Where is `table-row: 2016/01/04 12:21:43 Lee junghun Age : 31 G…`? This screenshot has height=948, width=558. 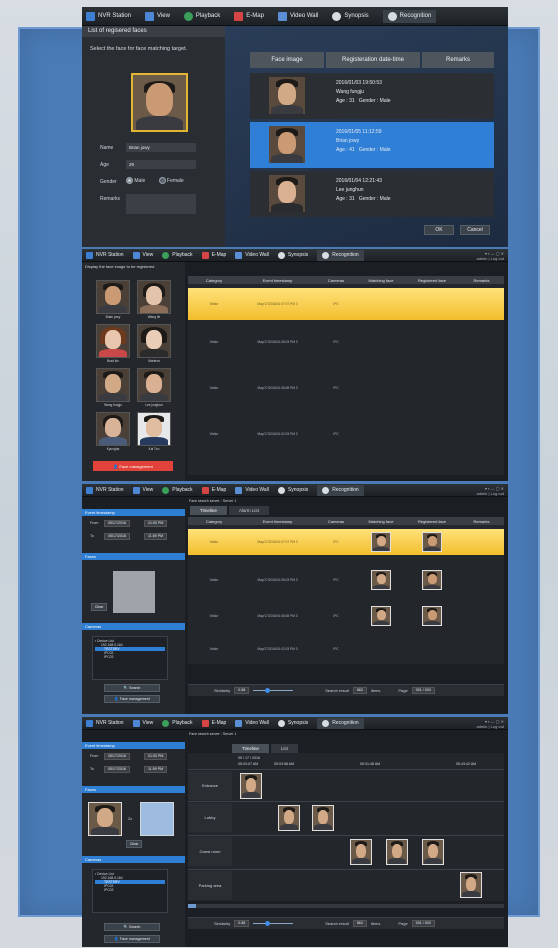
table-row: 2016/01/04 12:21:43 Lee junghun Age : 31 G… is located at coordinates (372, 194).